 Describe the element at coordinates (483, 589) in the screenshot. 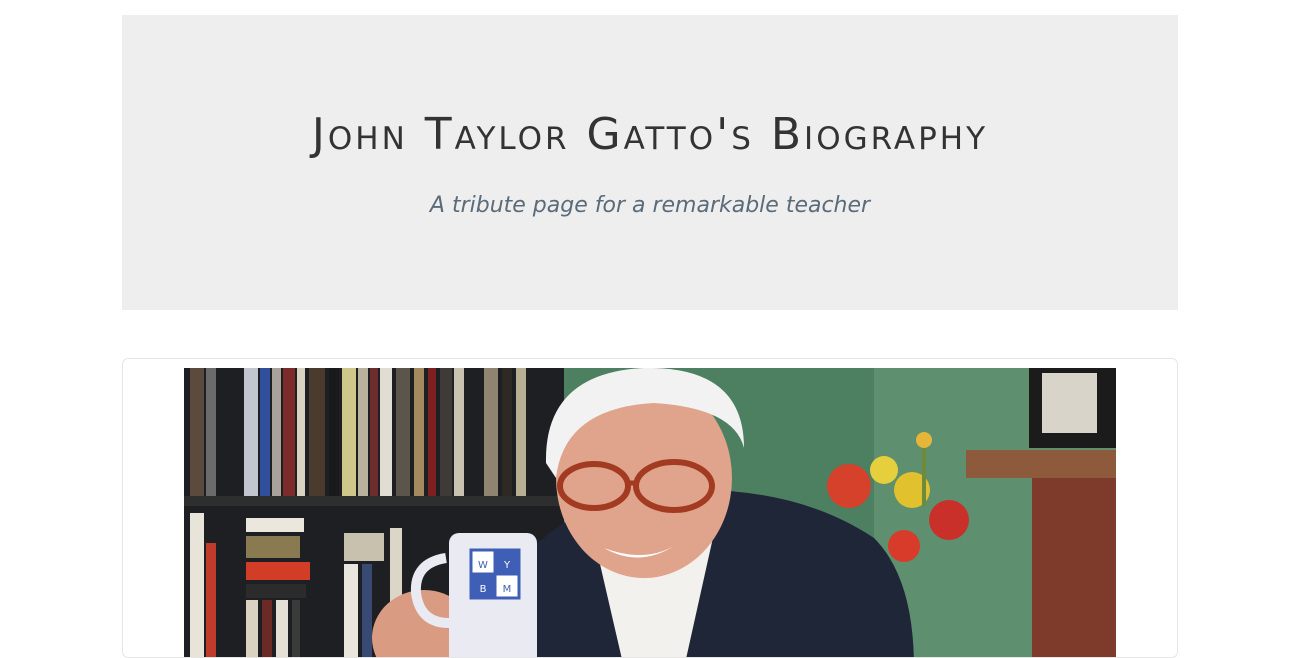

I see `mug-letter-b: B` at that location.